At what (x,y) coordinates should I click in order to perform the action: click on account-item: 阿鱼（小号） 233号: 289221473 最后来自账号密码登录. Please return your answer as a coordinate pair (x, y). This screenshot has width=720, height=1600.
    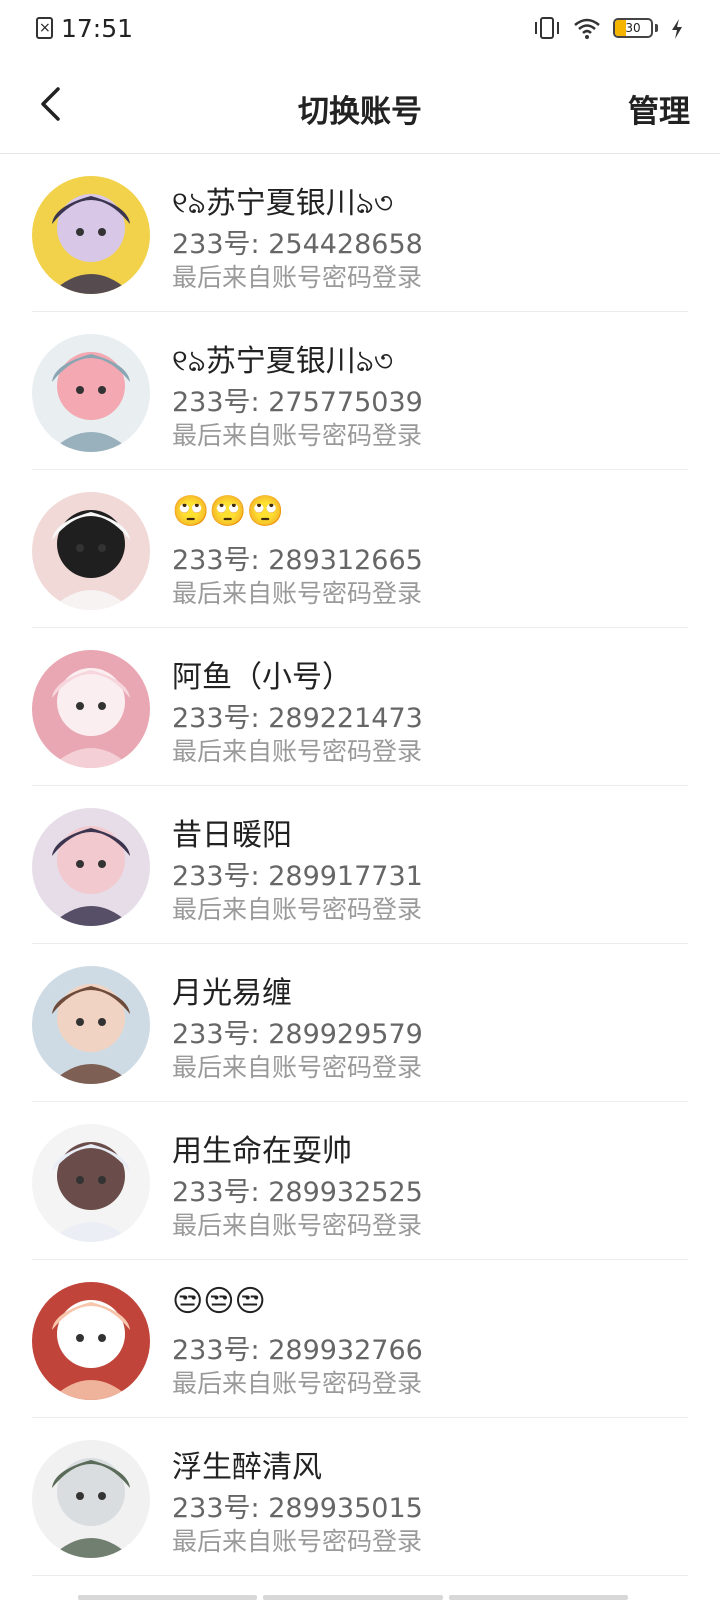
    Looking at the image, I should click on (360, 707).